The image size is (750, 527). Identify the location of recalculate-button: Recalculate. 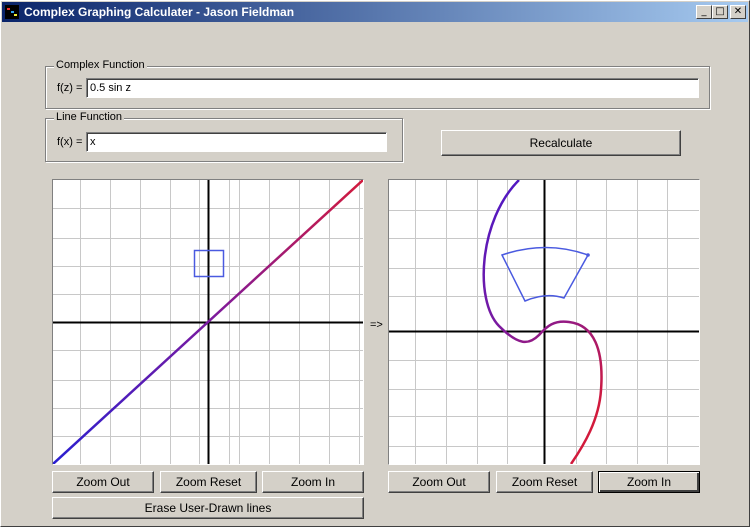
(561, 143).